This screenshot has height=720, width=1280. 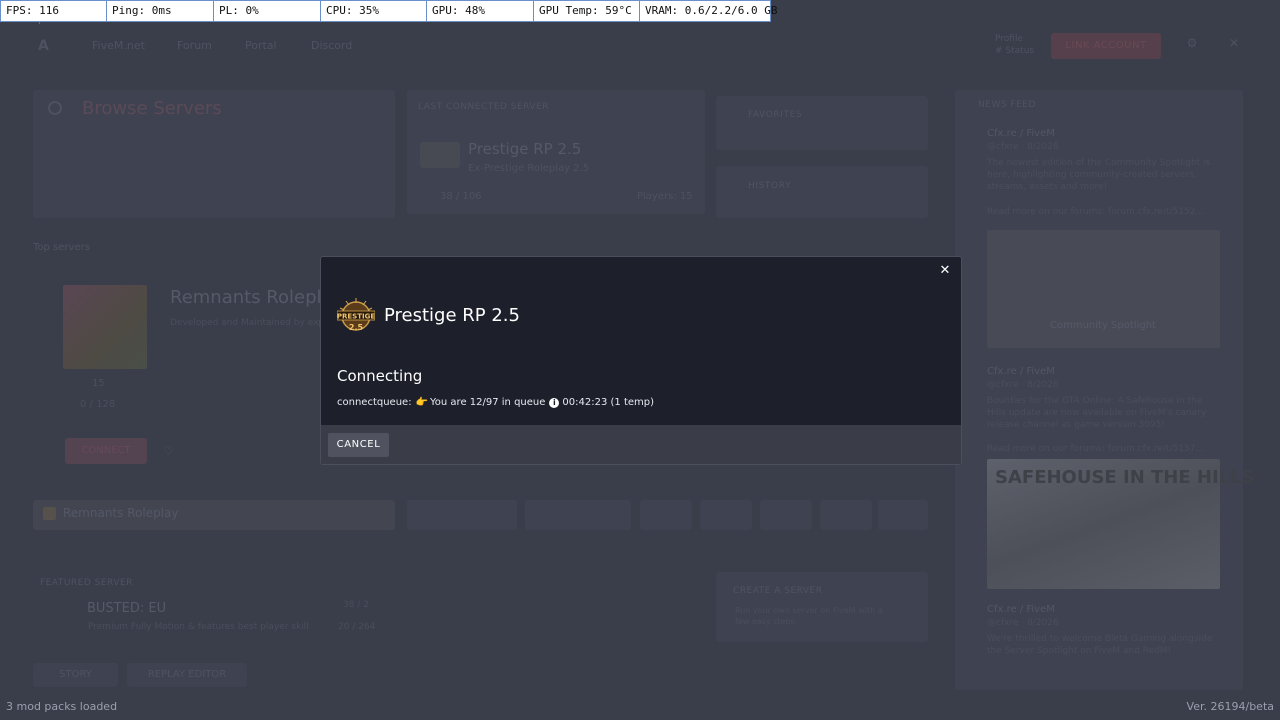 What do you see at coordinates (380, 376) in the screenshot?
I see `connection-status-title: Connecting` at bounding box center [380, 376].